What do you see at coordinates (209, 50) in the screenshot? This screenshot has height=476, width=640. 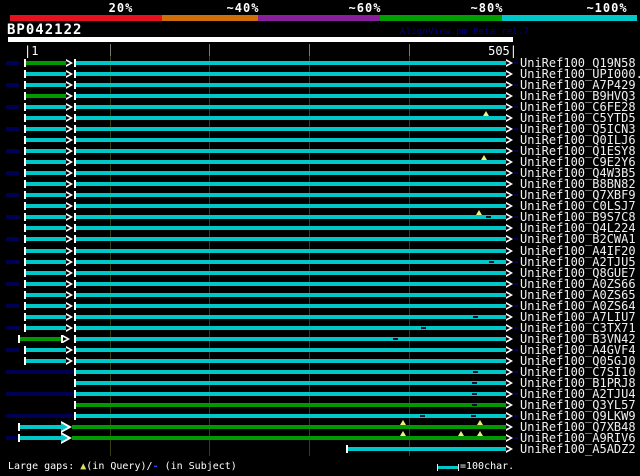 I see `ruler-tick` at bounding box center [209, 50].